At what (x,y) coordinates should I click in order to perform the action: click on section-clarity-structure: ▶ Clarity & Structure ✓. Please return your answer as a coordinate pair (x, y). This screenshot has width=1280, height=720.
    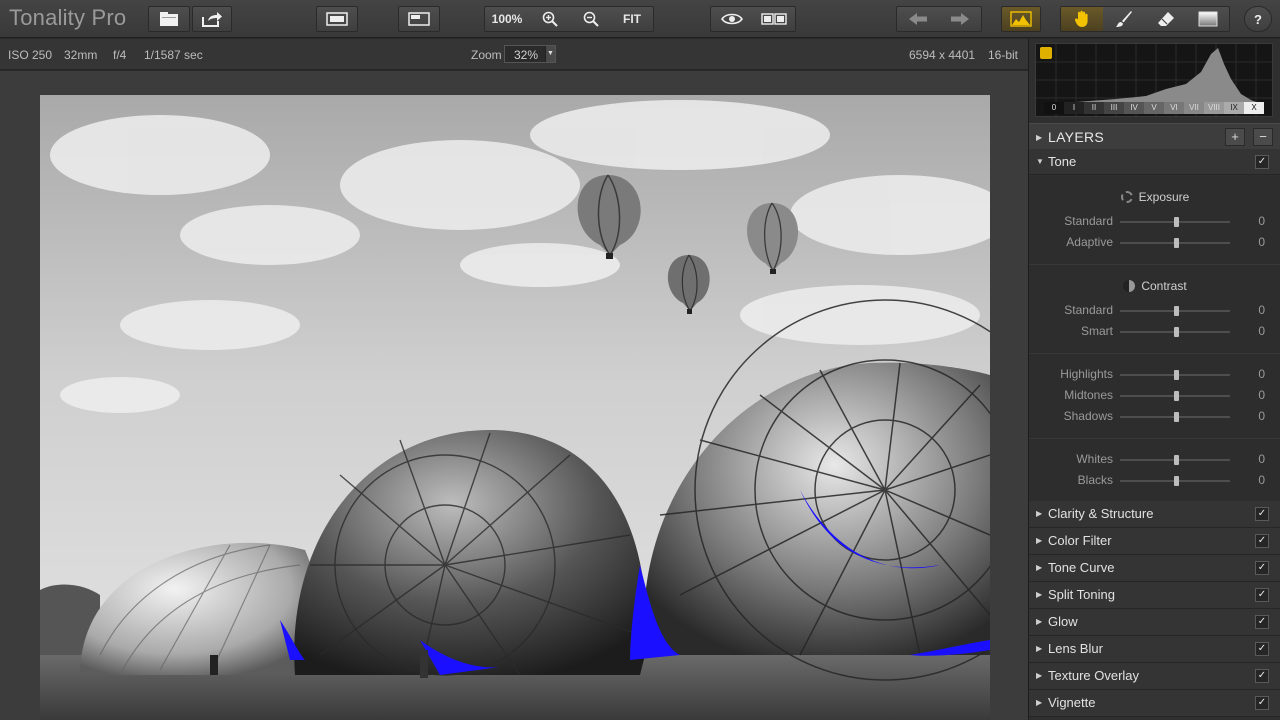
    Looking at the image, I should click on (1154, 514).